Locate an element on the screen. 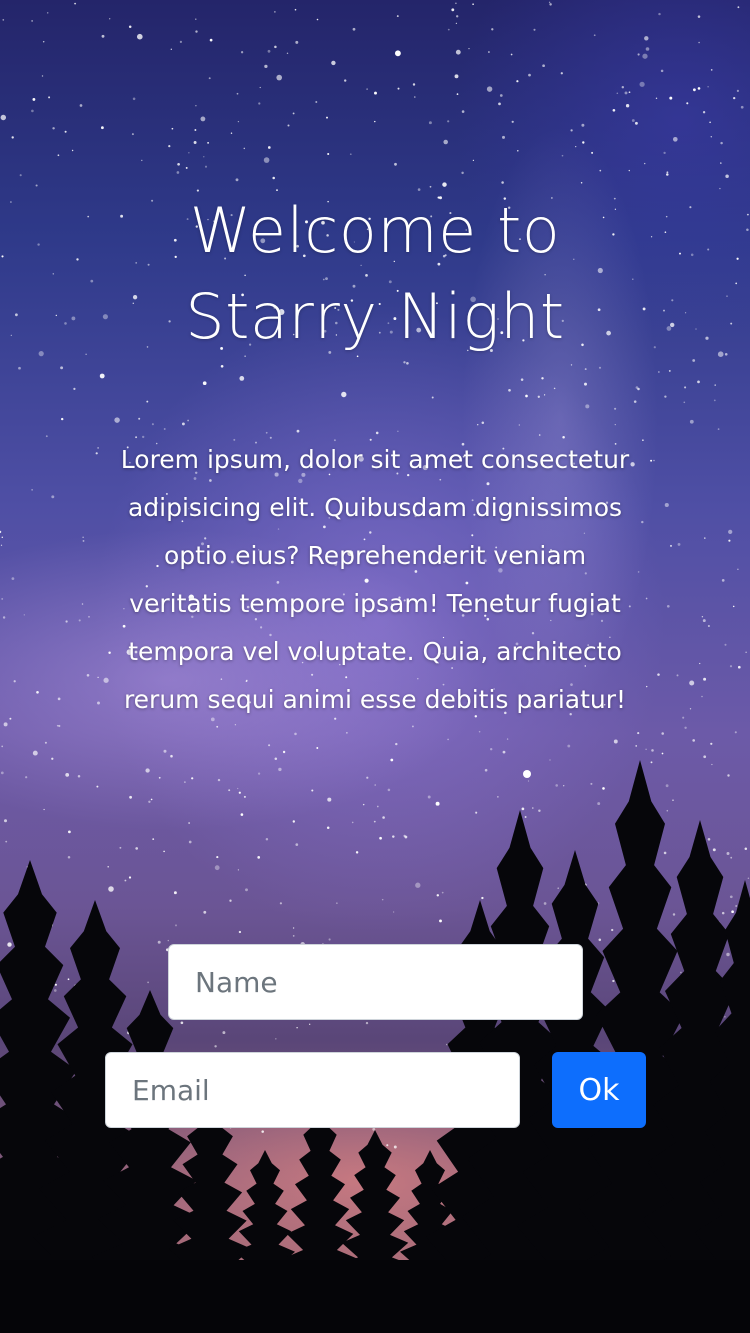 Image resolution: width=750 pixels, height=1333 pixels. email-input is located at coordinates (312, 1090).